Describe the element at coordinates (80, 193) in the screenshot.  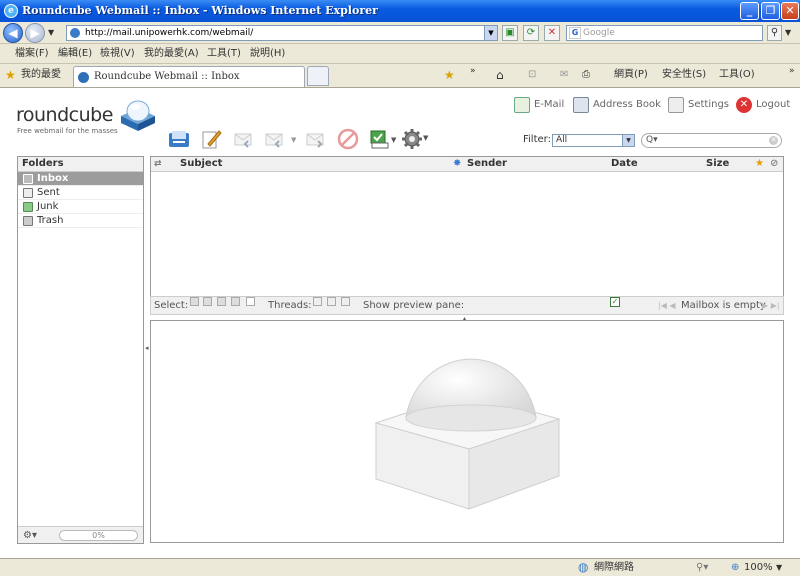
I see `folder-sent: Sent` at that location.